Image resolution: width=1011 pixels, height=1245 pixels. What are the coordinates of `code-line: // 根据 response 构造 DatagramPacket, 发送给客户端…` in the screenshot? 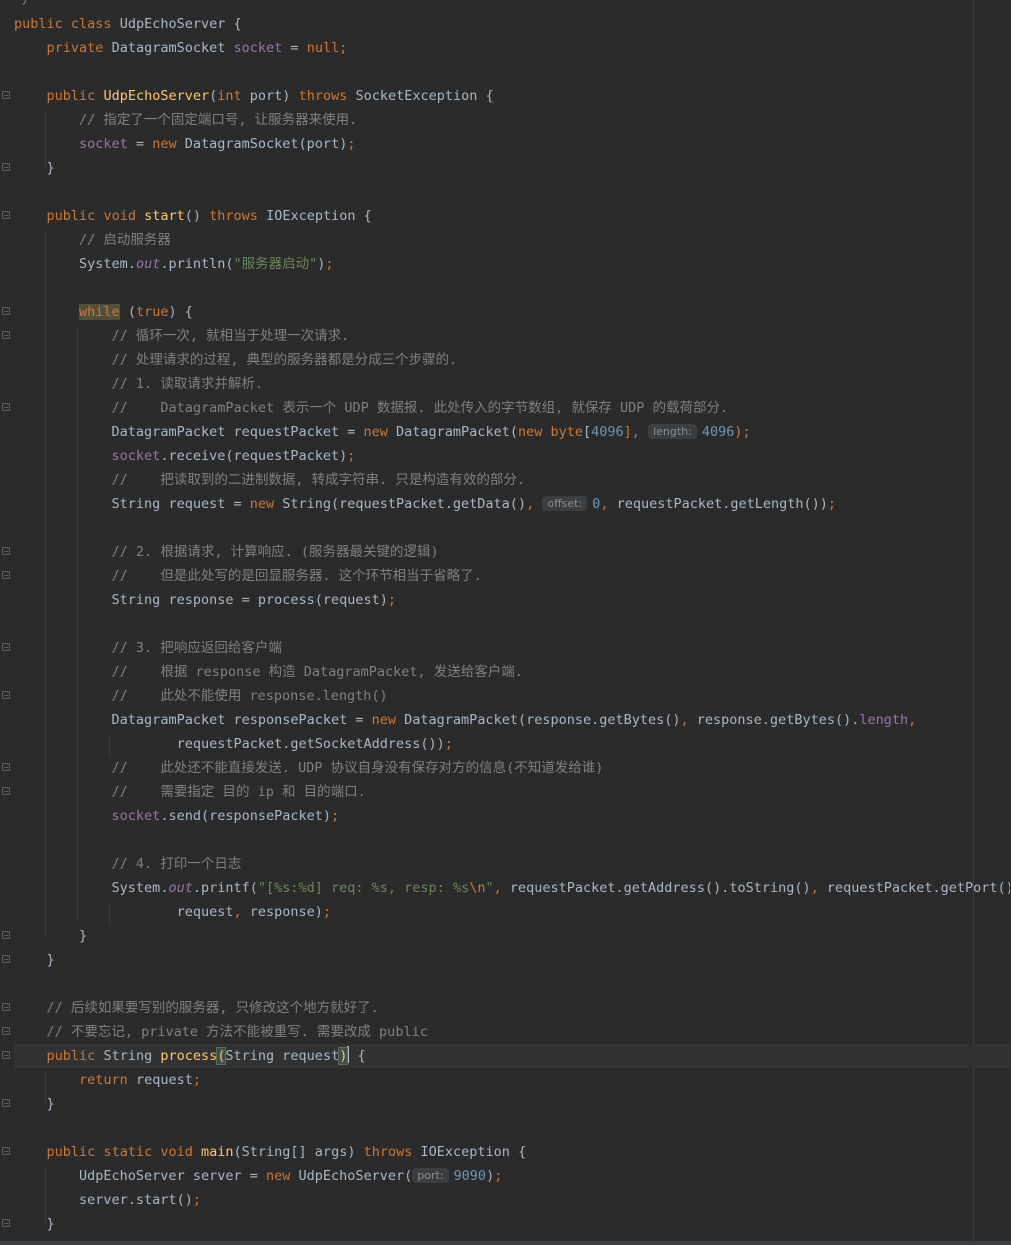 It's located at (512, 672).